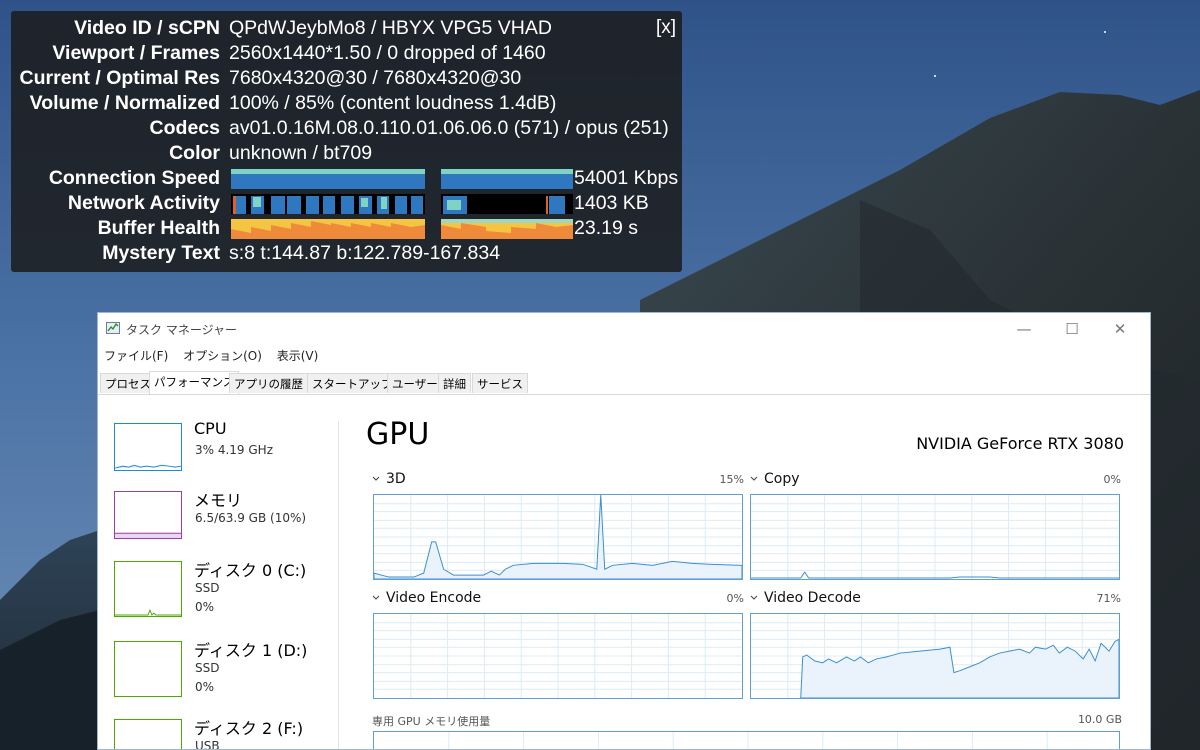 The image size is (1200, 750). What do you see at coordinates (1072, 329) in the screenshot?
I see `maximize-button: ☐` at bounding box center [1072, 329].